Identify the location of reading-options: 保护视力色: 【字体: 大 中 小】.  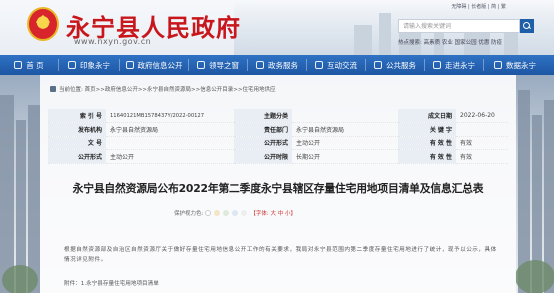
(236, 213).